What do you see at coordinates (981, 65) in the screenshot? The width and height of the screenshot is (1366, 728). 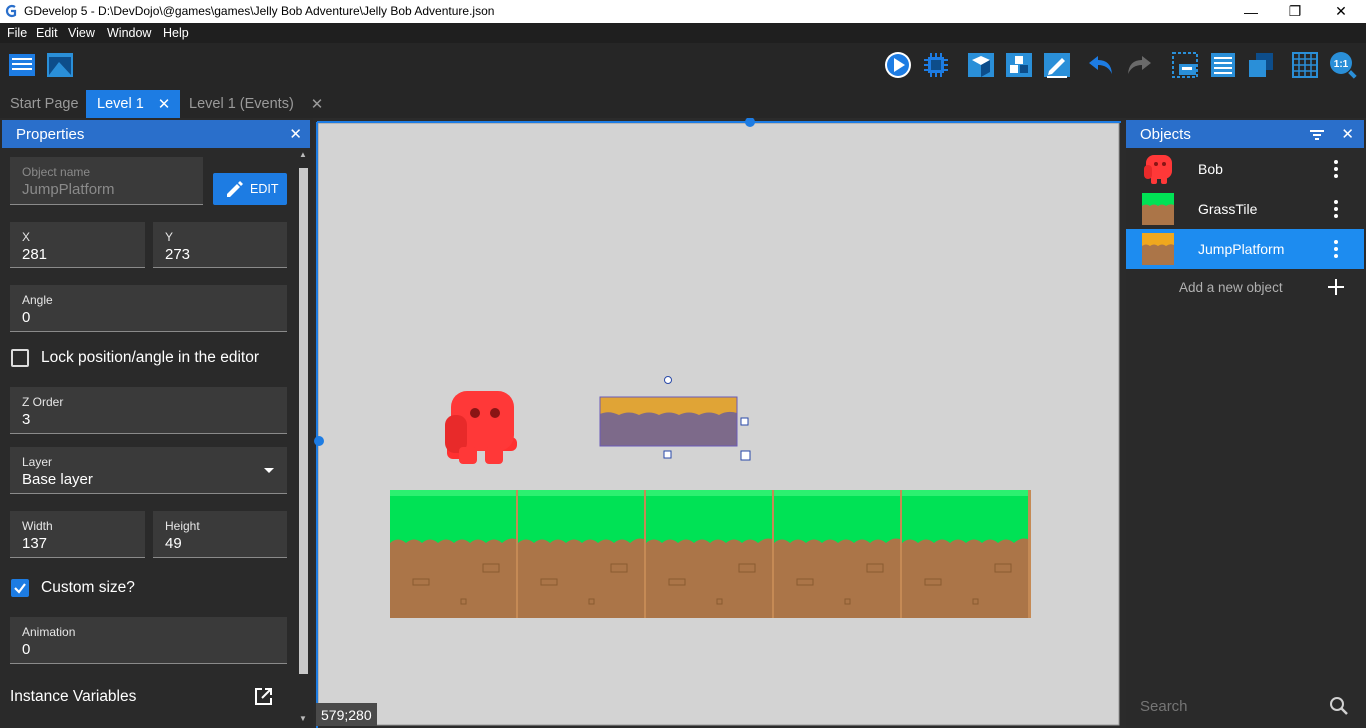 I see `open-instances-icon` at bounding box center [981, 65].